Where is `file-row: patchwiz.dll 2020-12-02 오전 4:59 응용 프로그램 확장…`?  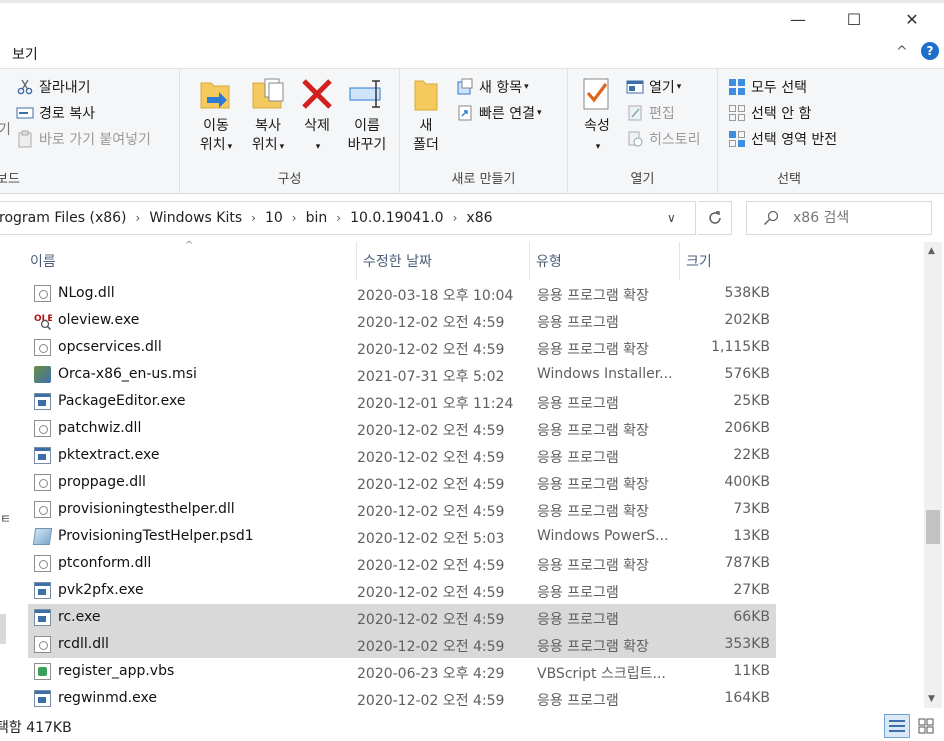
file-row: patchwiz.dll 2020-12-02 오전 4:59 응용 프로그램 확장… is located at coordinates (402, 428).